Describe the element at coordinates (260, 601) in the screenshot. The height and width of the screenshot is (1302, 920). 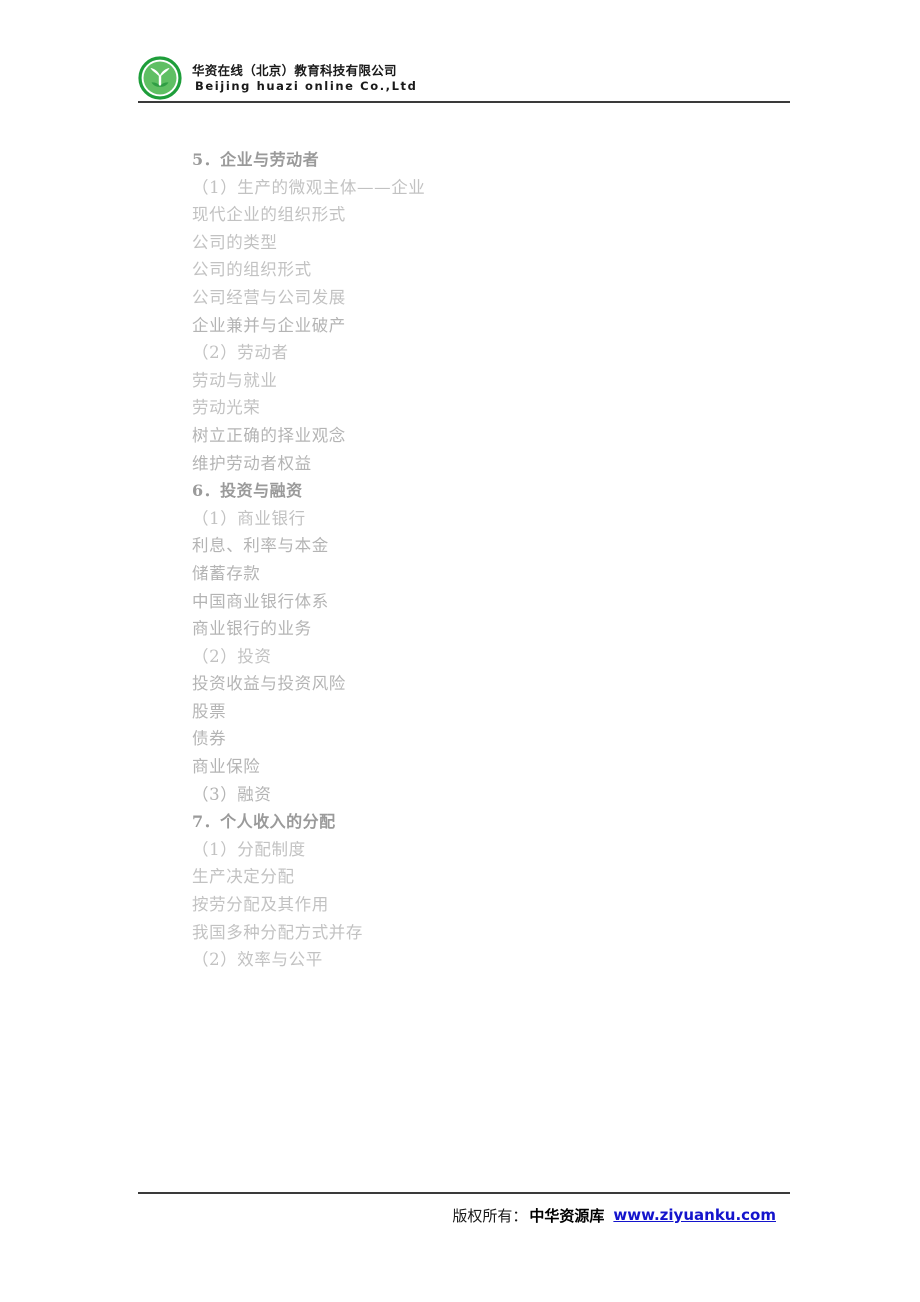
I see `outline-item: 中国商业银行体系` at that location.